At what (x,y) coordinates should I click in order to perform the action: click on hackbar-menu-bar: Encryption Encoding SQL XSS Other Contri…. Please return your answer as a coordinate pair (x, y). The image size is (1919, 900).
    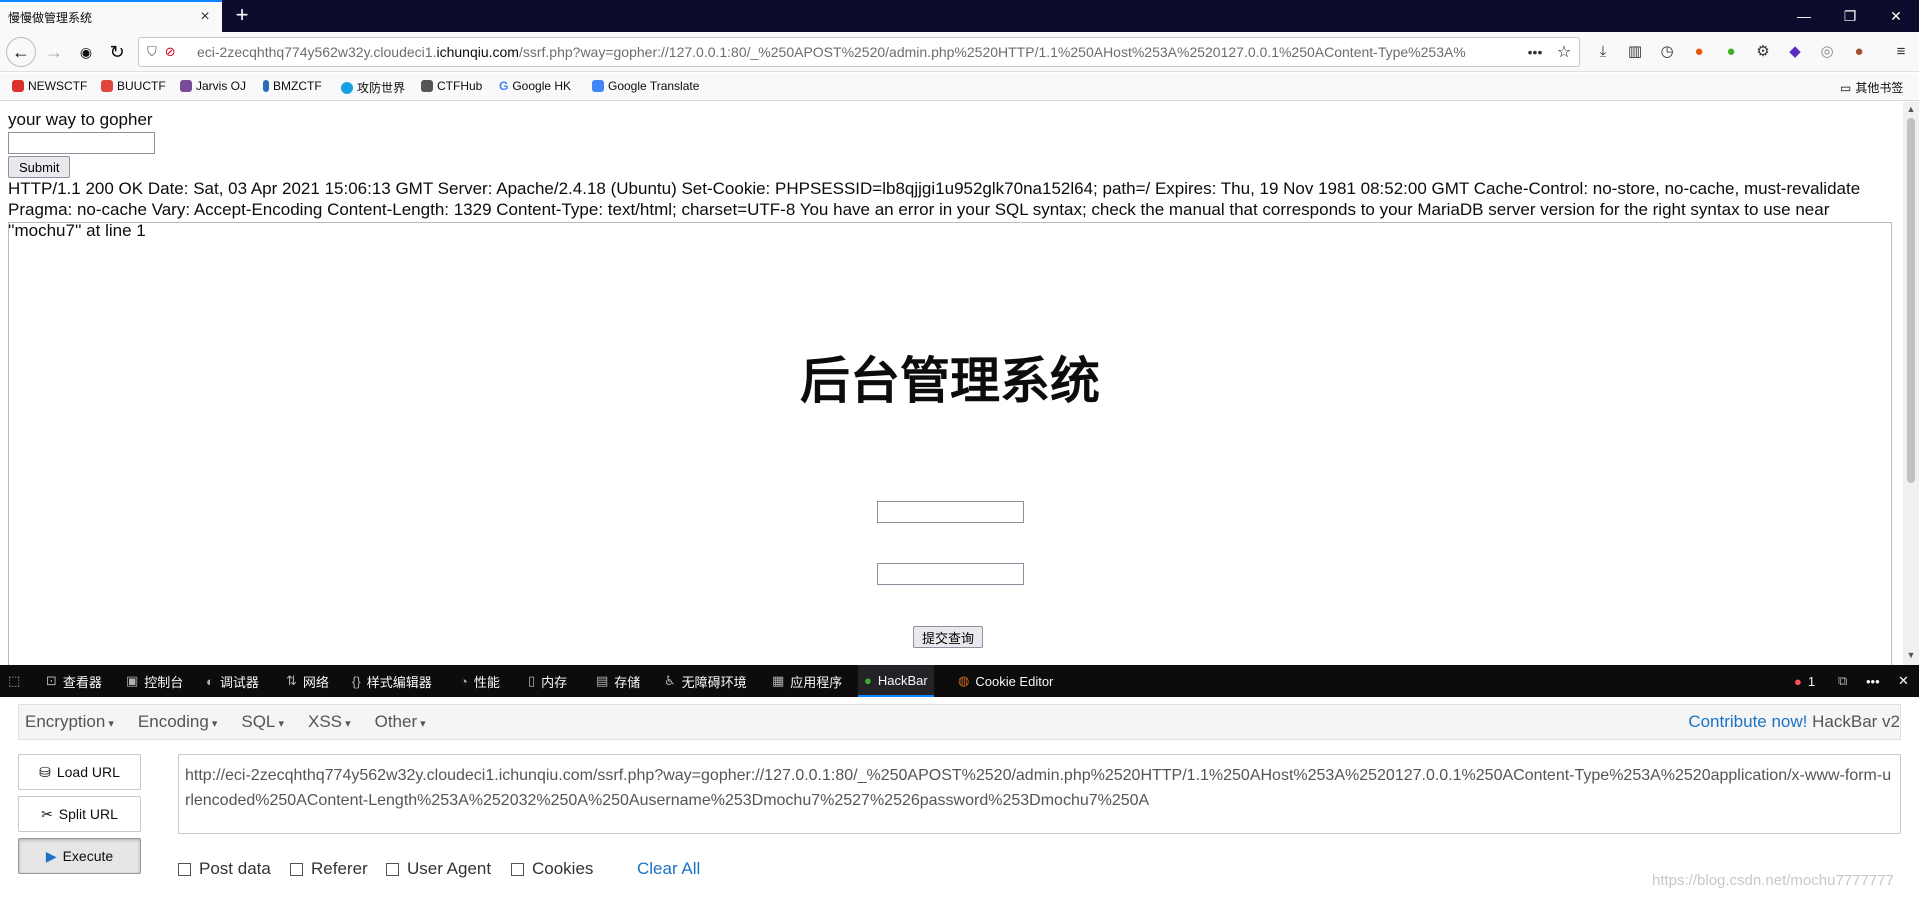
    Looking at the image, I should click on (959, 722).